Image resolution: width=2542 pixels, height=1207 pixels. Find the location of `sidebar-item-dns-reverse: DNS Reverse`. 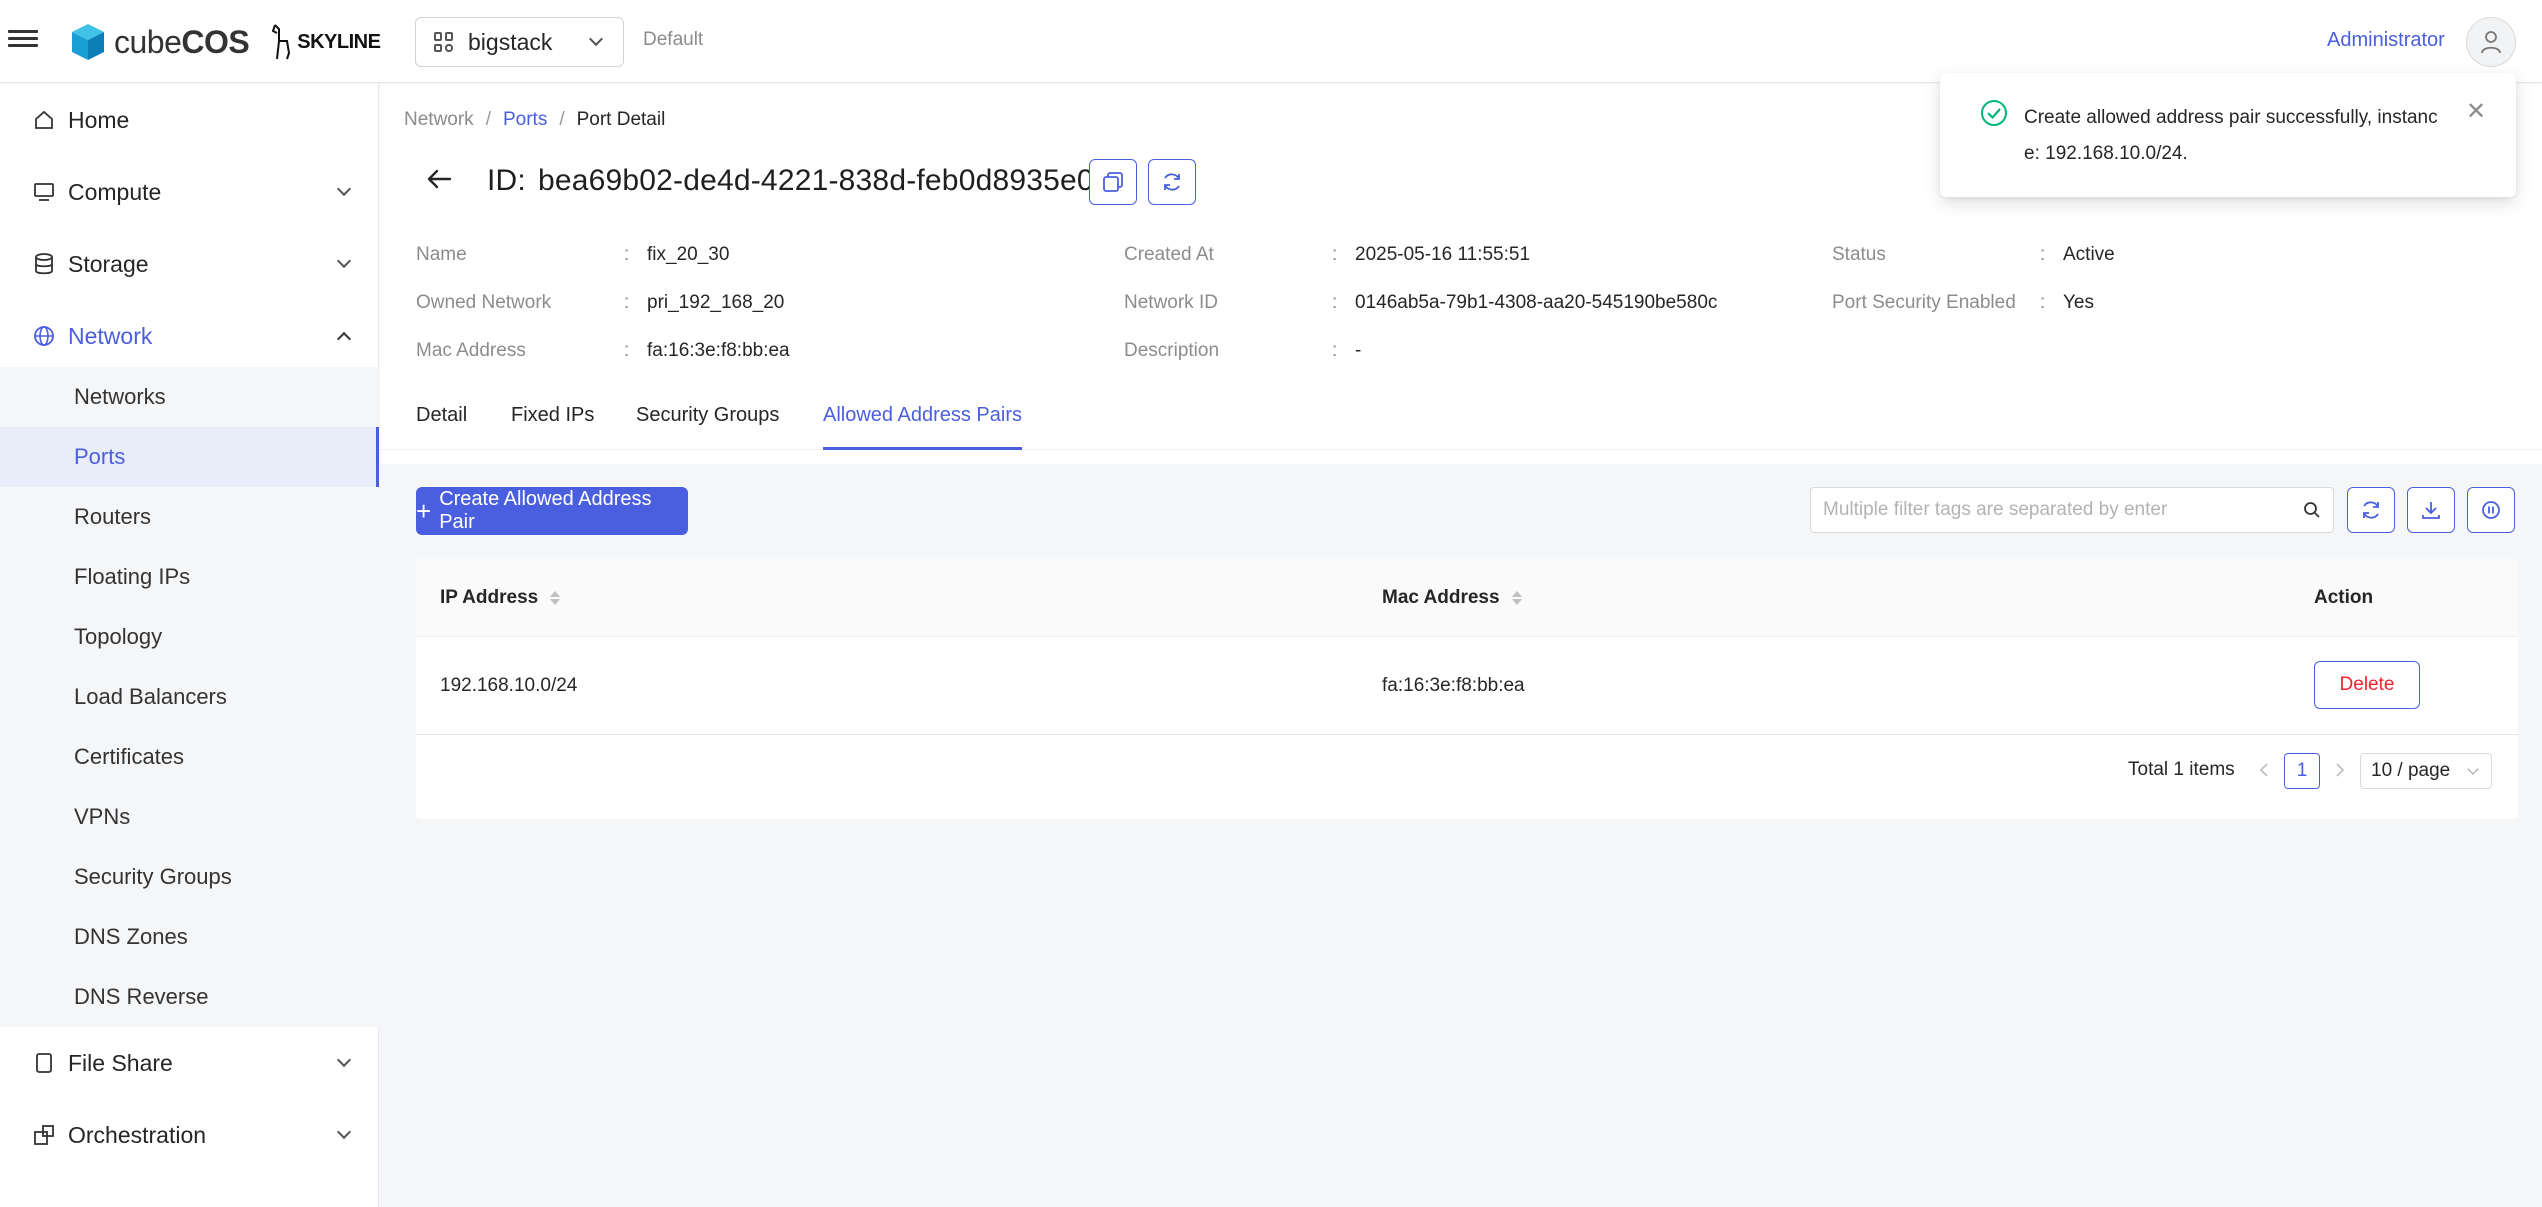

sidebar-item-dns-reverse: DNS Reverse is located at coordinates (189, 997).